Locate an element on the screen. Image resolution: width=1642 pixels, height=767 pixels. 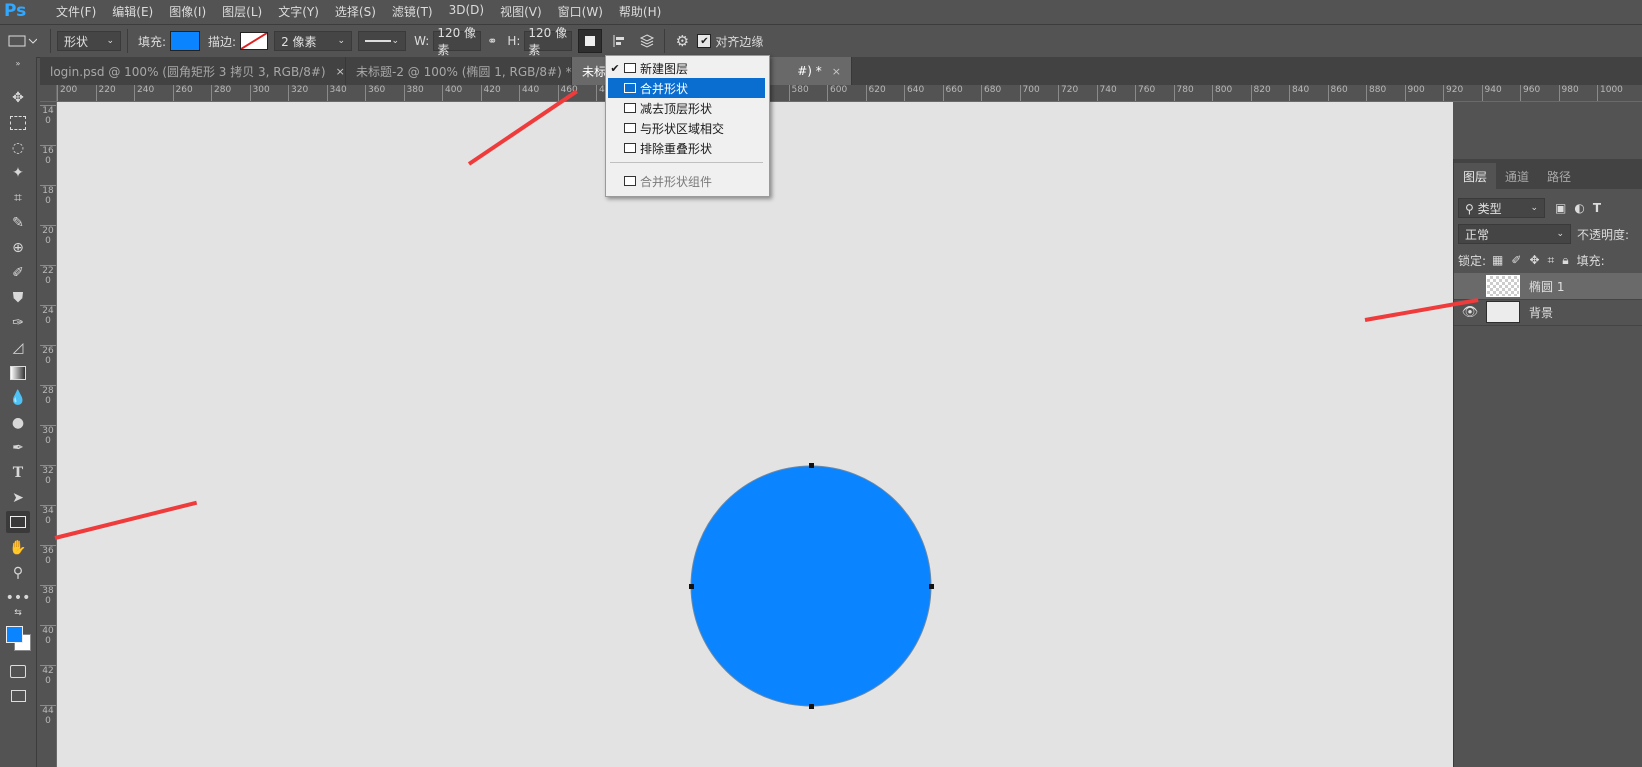
type-filter-icon: T is located at coordinates (1597, 208).